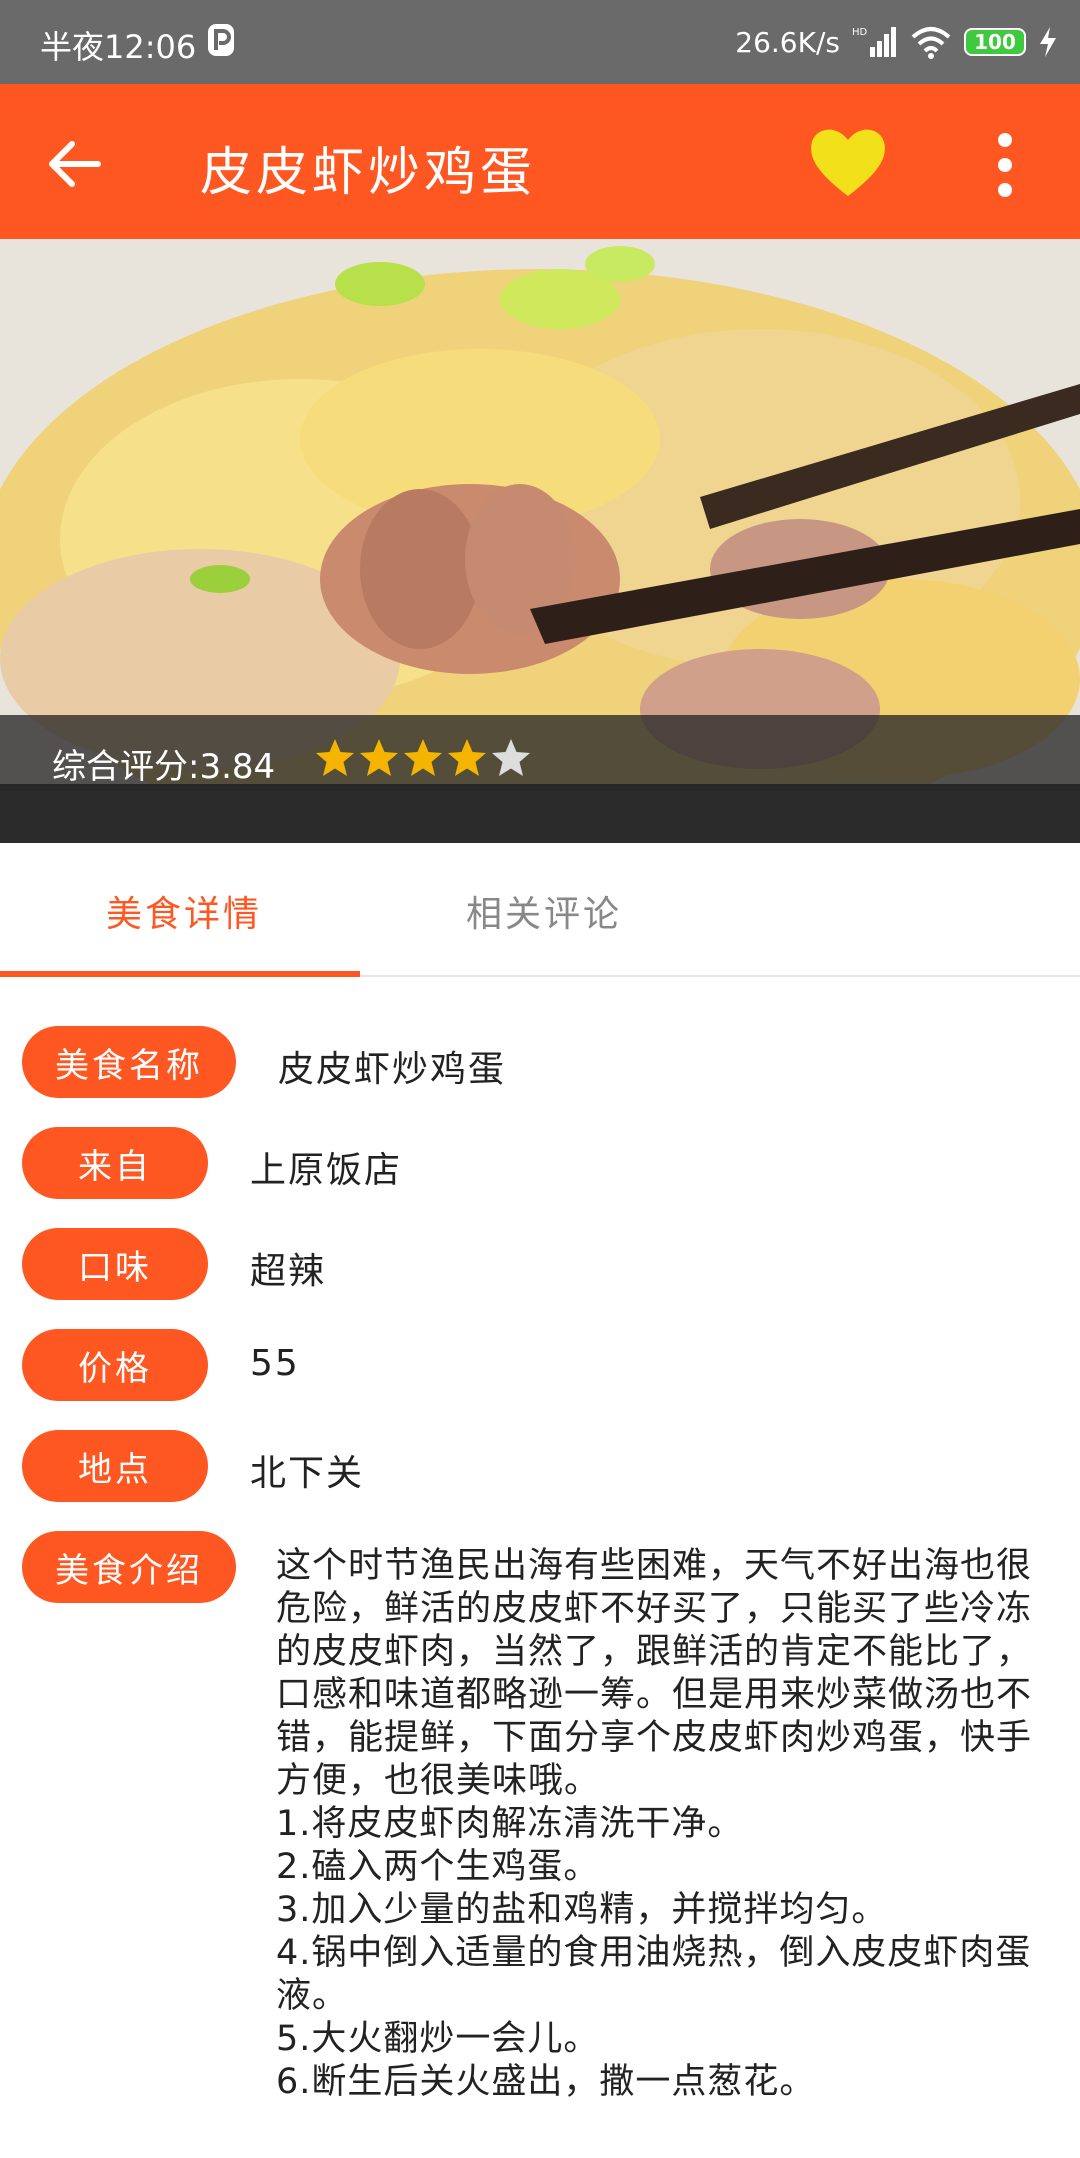  What do you see at coordinates (1048, 42) in the screenshot?
I see `charging-icon` at bounding box center [1048, 42].